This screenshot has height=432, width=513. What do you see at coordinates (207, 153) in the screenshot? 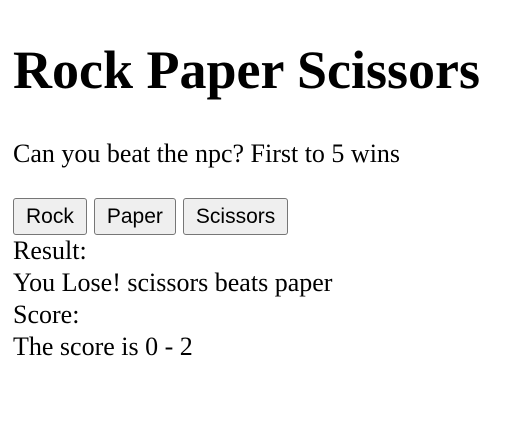
I see `page-subtitle: Can you beat the npc? First to 5 wins` at bounding box center [207, 153].